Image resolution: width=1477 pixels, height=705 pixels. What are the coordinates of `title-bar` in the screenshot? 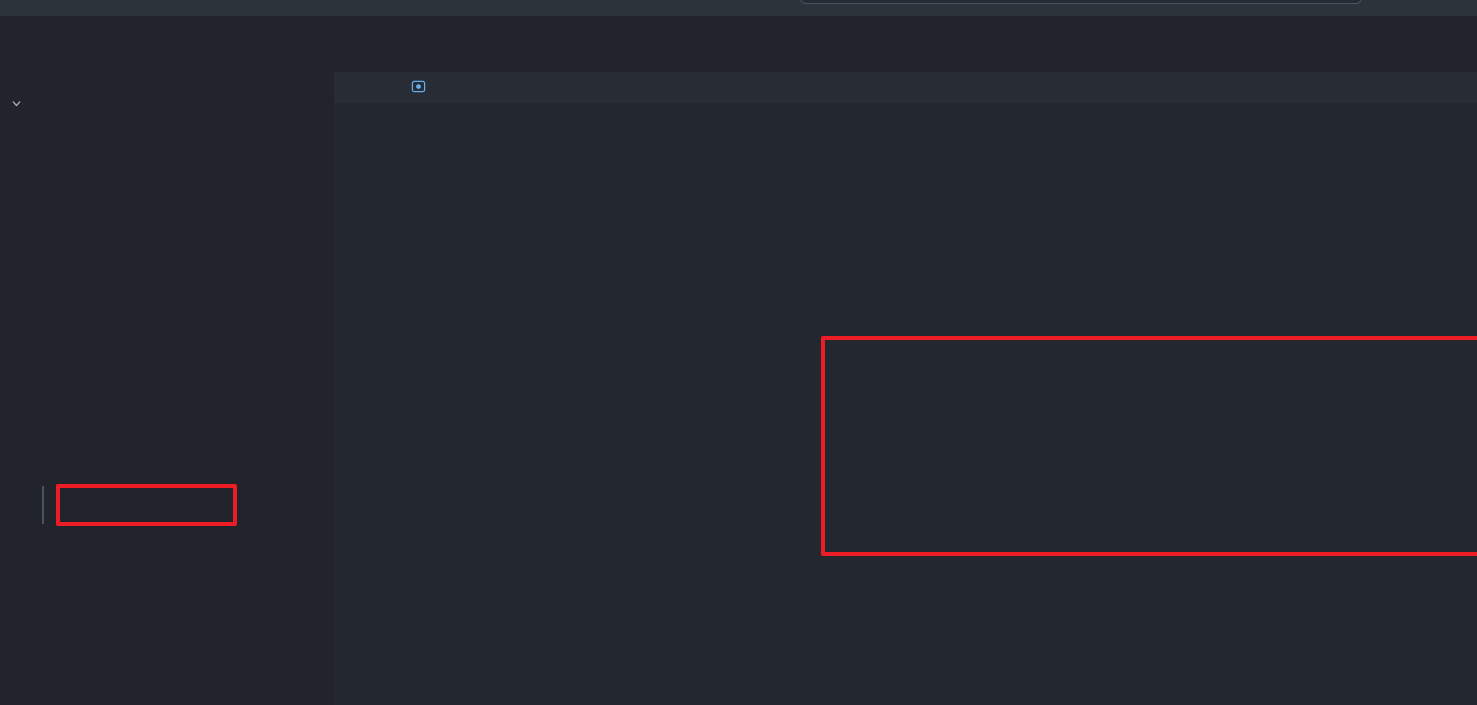 It's located at (738, 8).